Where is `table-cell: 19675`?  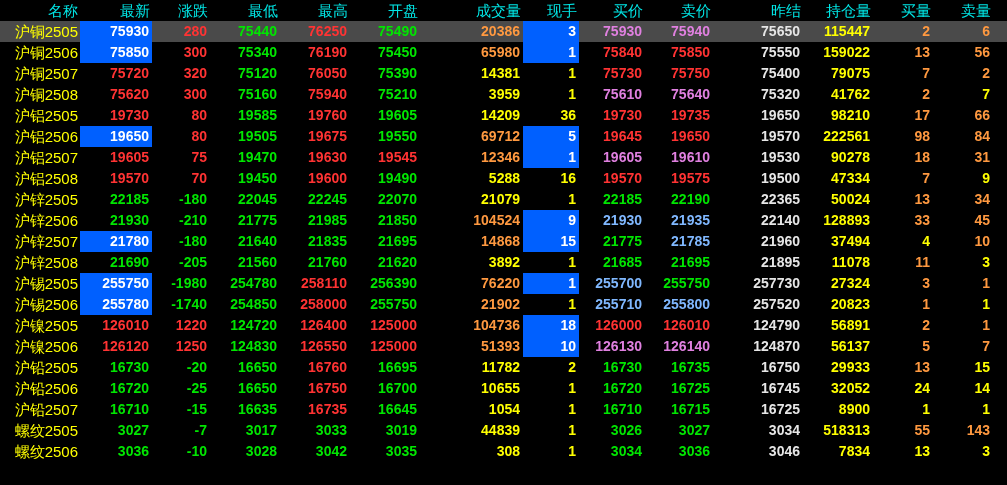
table-cell: 19675 is located at coordinates (327, 136).